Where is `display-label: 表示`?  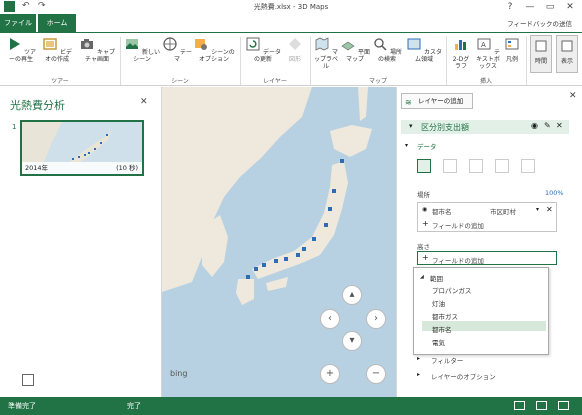
display-label: 表示 is located at coordinates (566, 61).